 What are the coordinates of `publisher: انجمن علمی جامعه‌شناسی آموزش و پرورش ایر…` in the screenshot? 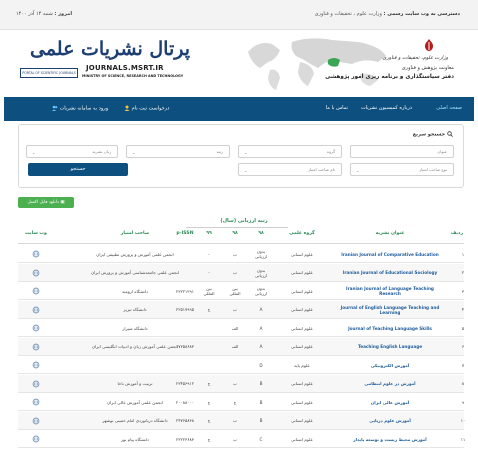 It's located at (135, 272).